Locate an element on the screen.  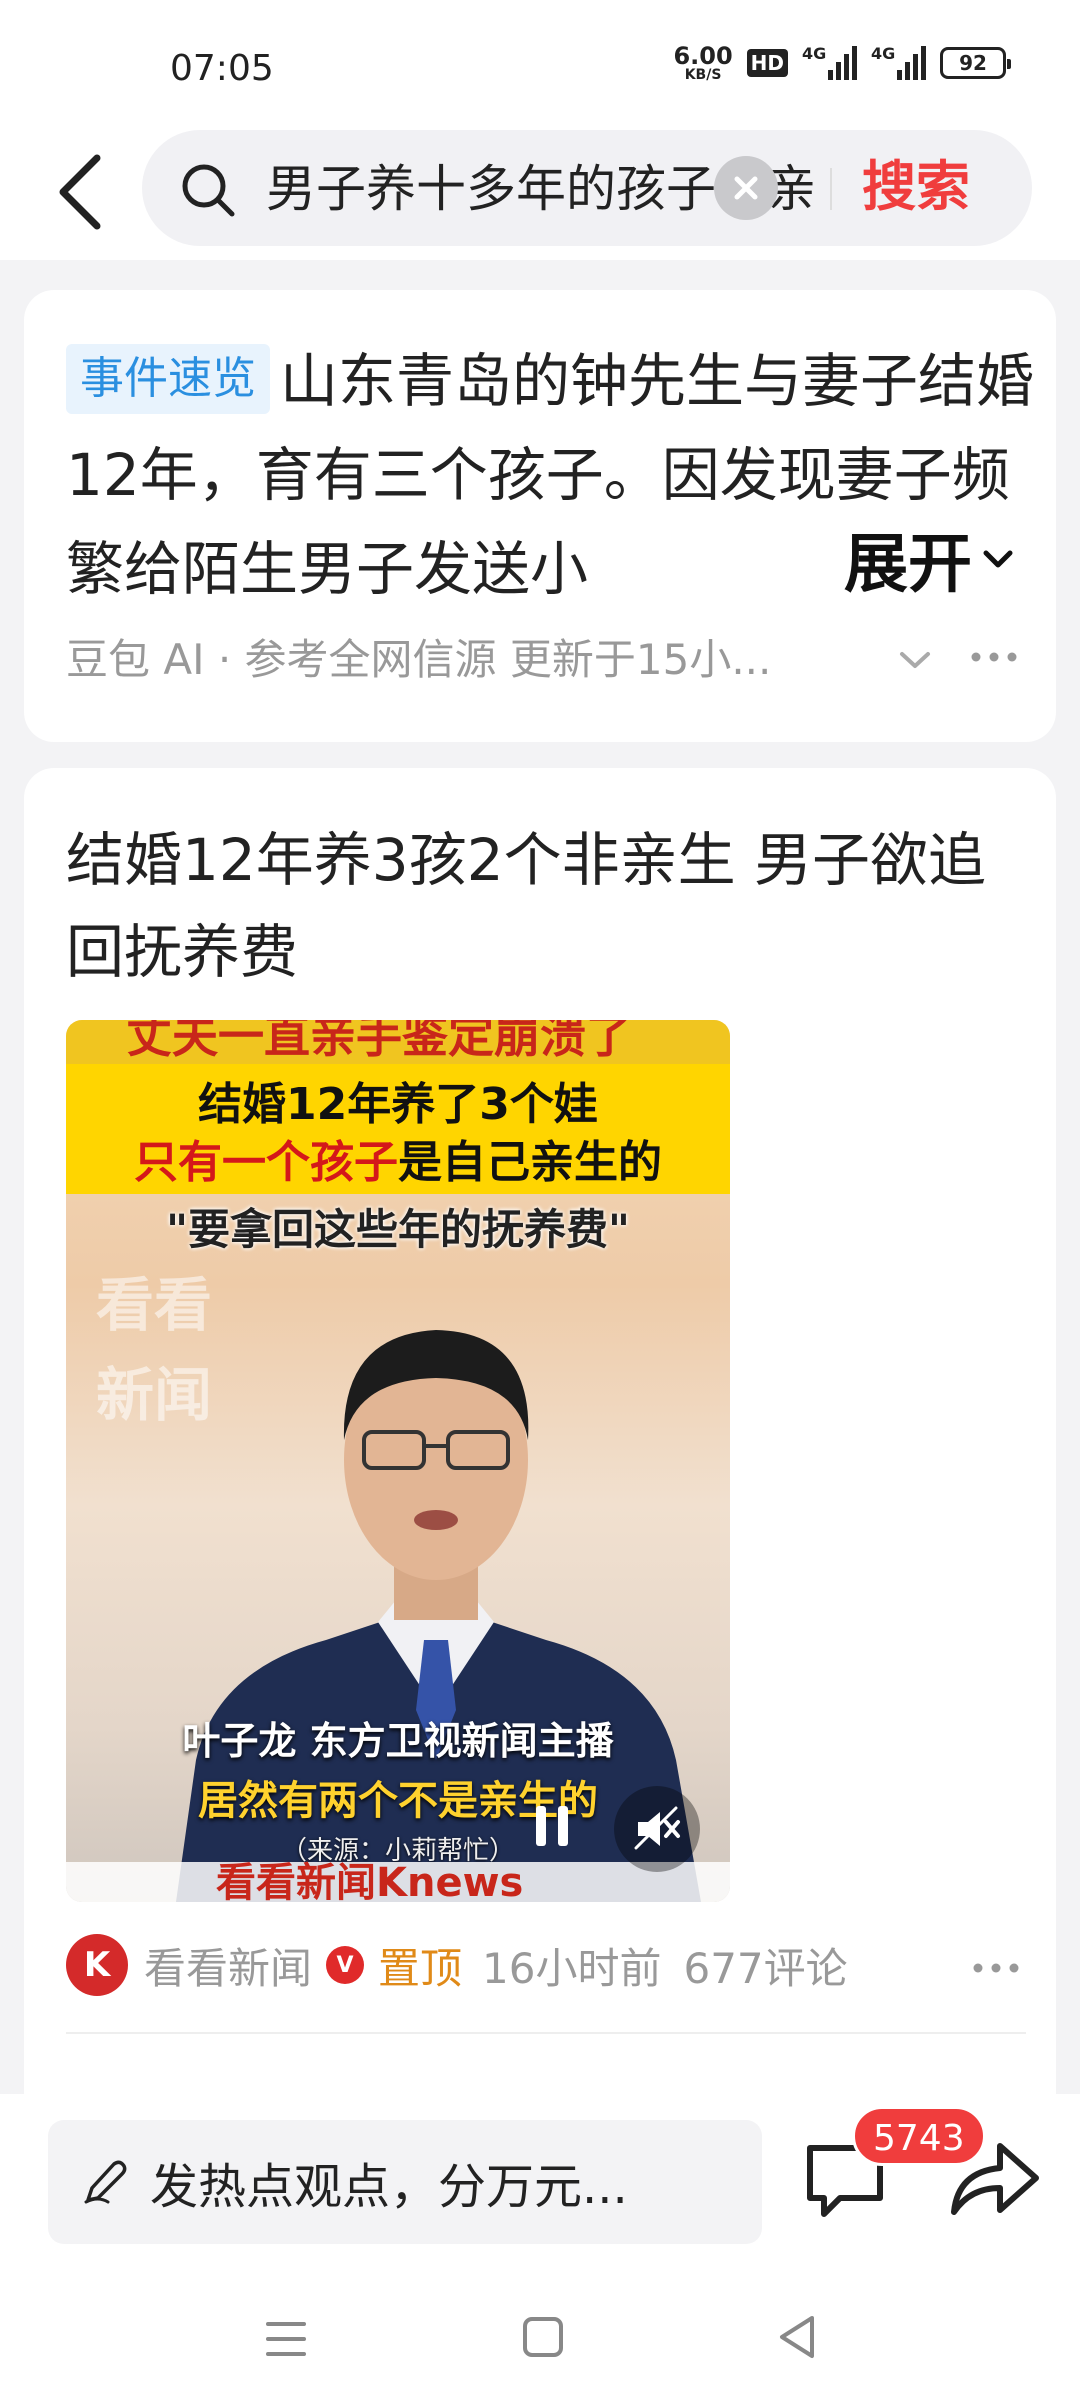
search-icon is located at coordinates (208, 190).